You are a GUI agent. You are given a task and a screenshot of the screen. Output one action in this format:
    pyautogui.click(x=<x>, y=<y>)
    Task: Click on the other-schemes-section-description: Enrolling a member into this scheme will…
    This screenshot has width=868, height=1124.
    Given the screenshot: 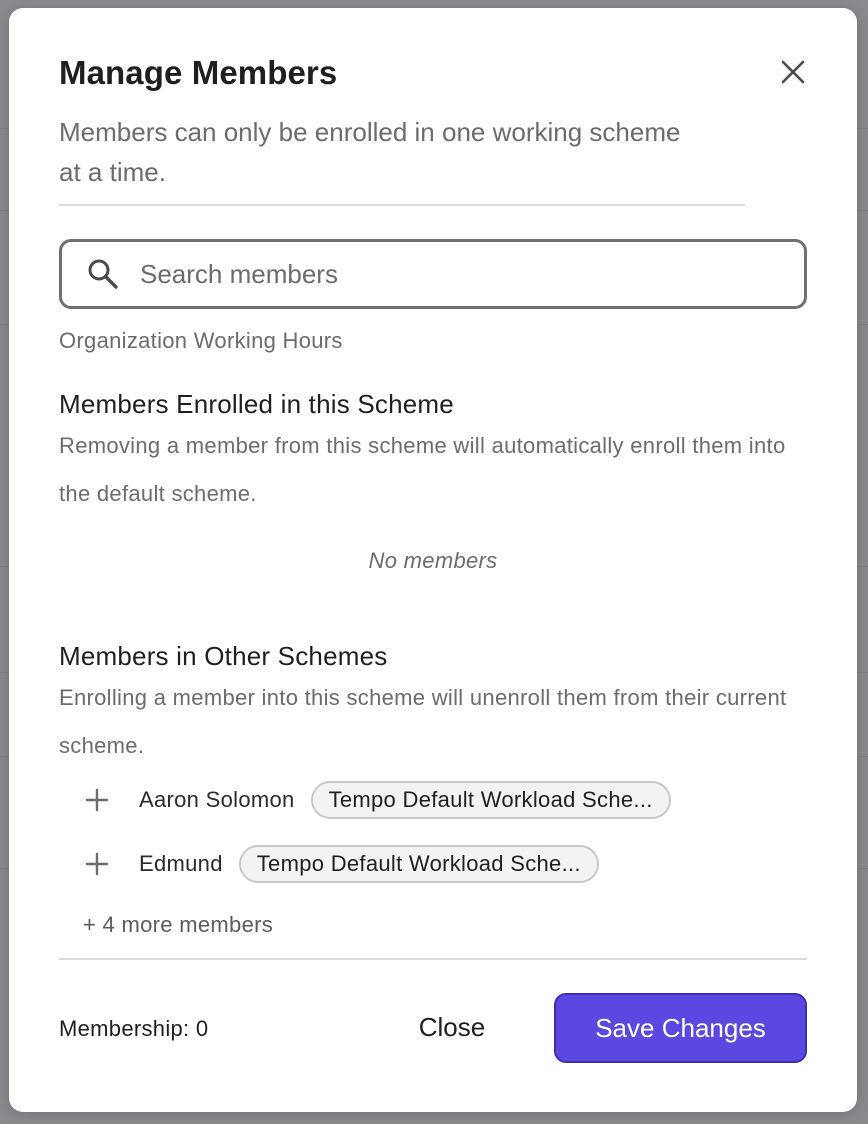 What is the action you would take?
    pyautogui.click(x=423, y=721)
    